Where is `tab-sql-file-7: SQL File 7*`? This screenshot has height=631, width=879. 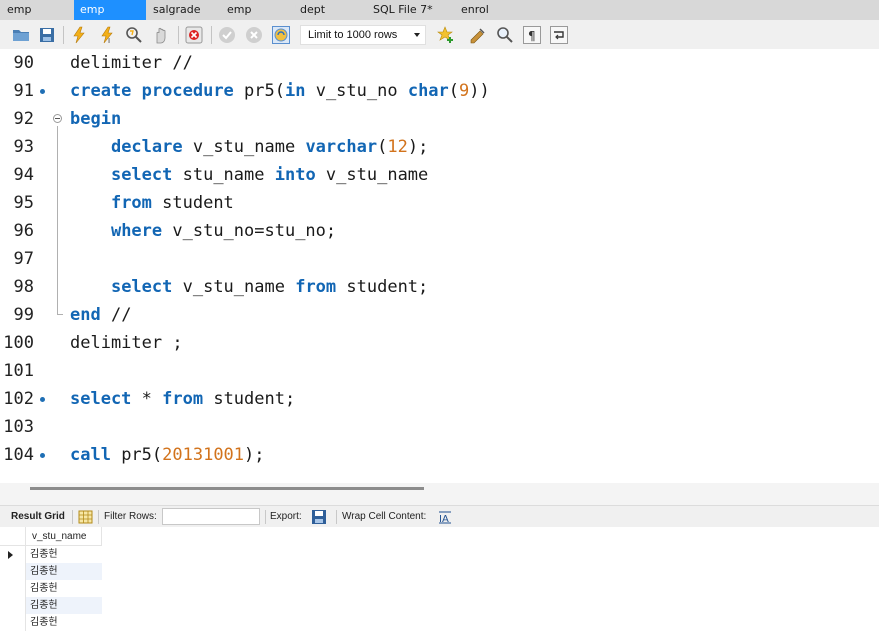 tab-sql-file-7: SQL File 7* is located at coordinates (410, 10).